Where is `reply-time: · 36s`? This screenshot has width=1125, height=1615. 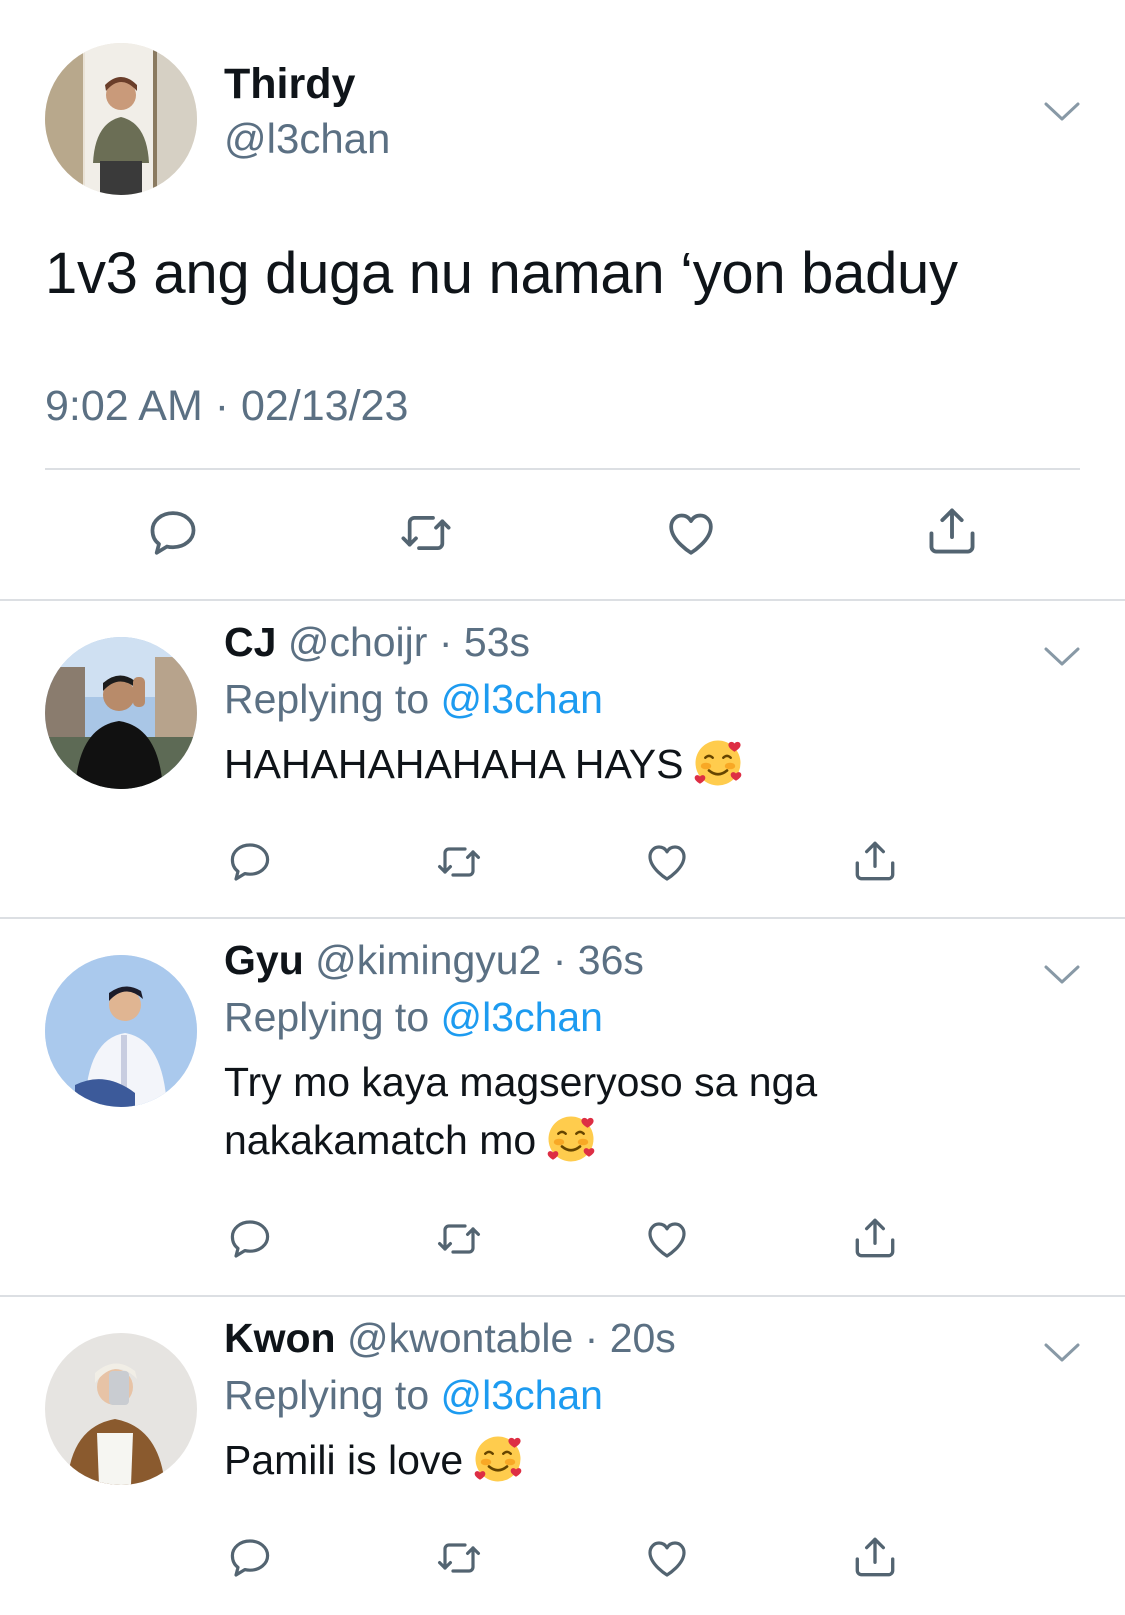
reply-time: · 36s is located at coordinates (598, 960).